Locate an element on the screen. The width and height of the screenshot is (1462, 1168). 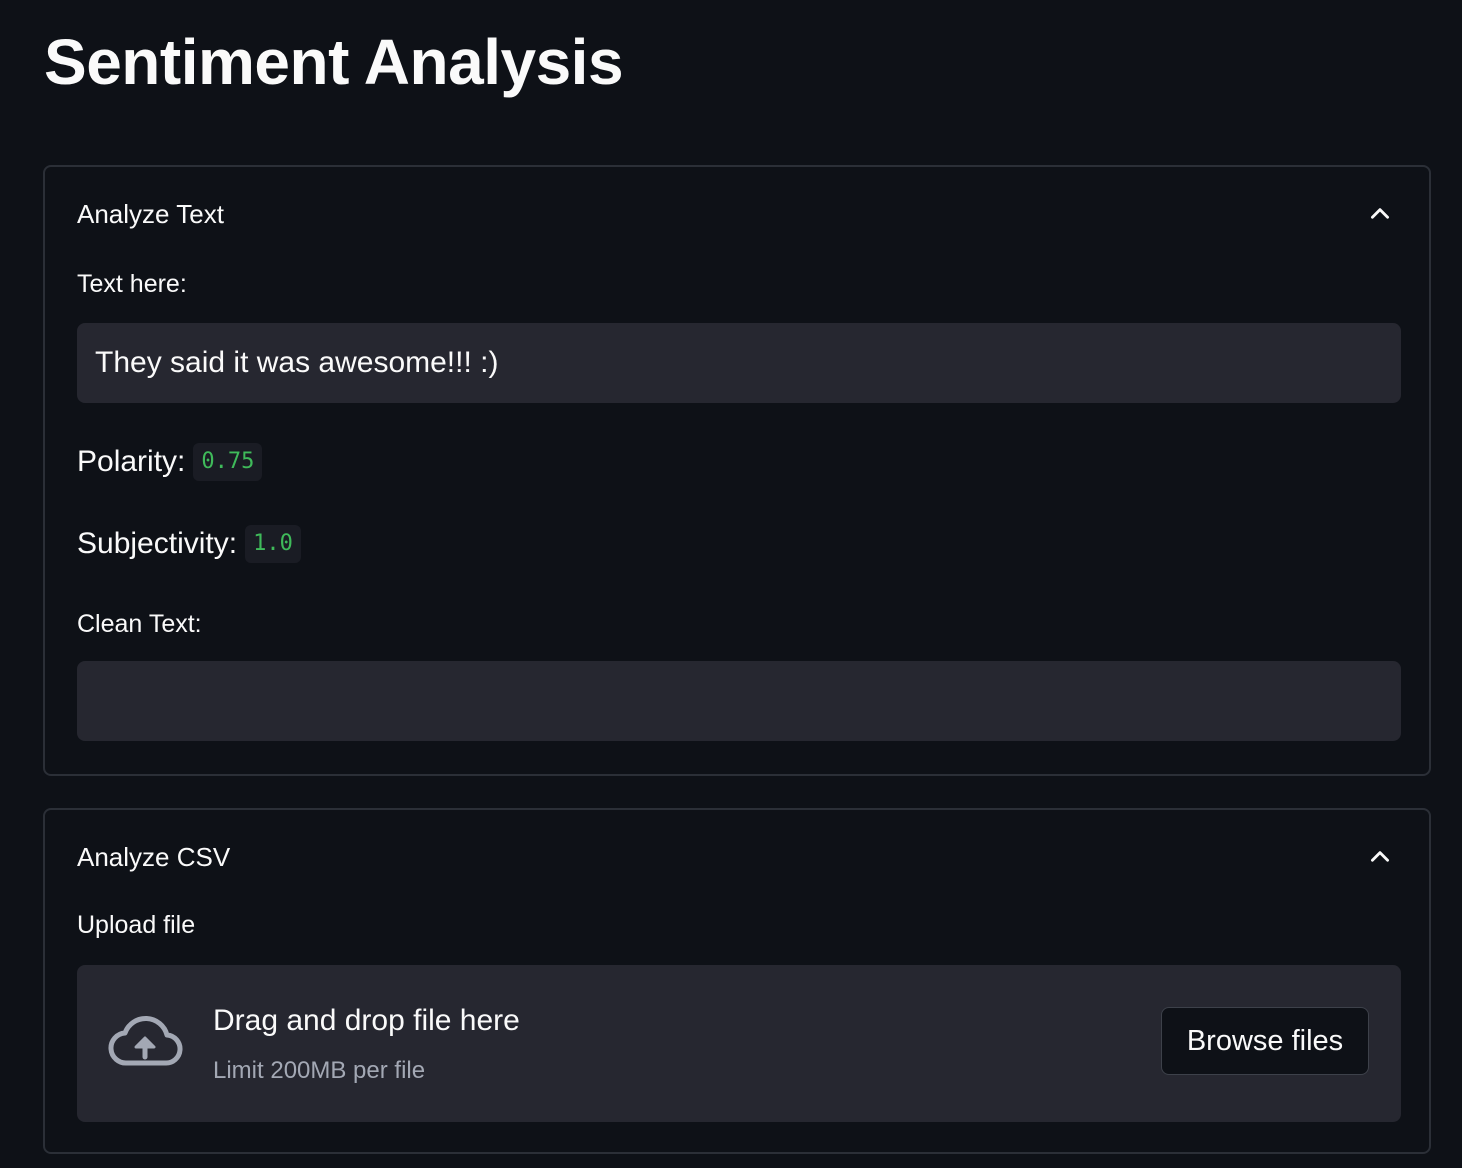
clean-text-label: Clean Text: is located at coordinates (139, 624).